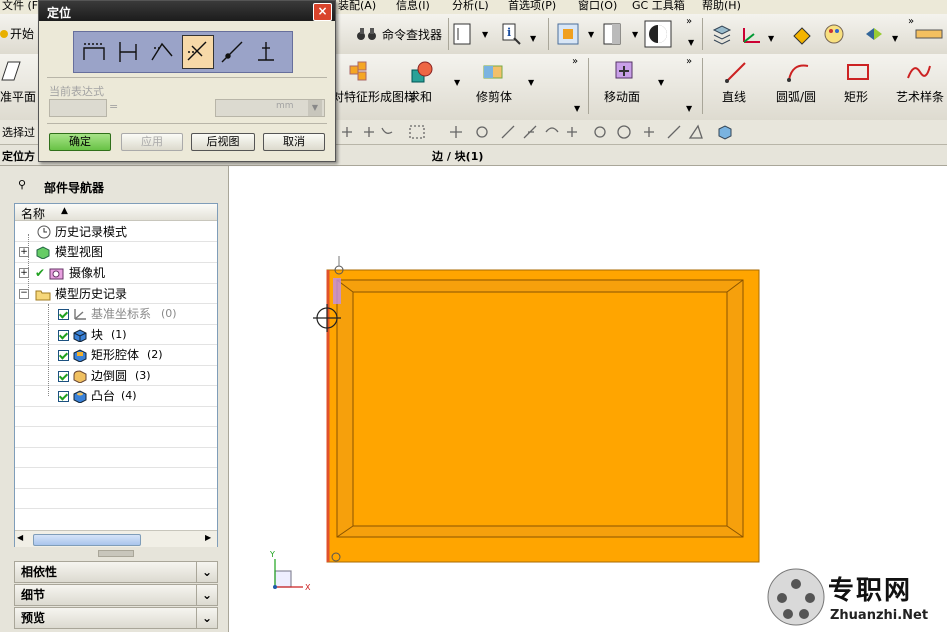 This screenshot has width=947, height=632. I want to click on menu-gc-toolkit: GC 工具箱, so click(658, 6).